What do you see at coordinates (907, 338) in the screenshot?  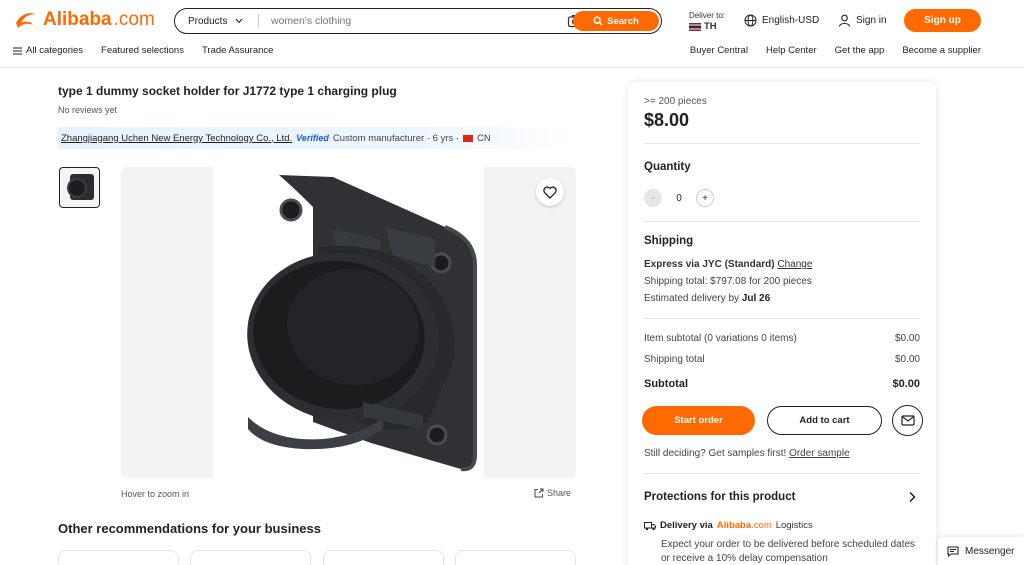 I see `item-subtotal-value: $0.00` at bounding box center [907, 338].